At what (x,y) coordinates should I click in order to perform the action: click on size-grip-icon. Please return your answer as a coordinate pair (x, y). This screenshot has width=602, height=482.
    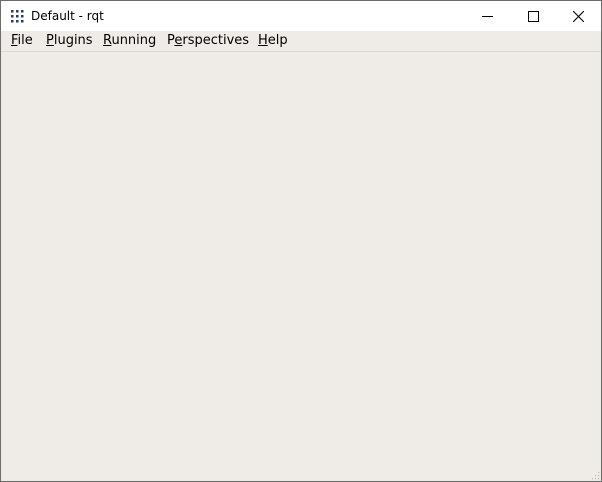
    Looking at the image, I should click on (595, 475).